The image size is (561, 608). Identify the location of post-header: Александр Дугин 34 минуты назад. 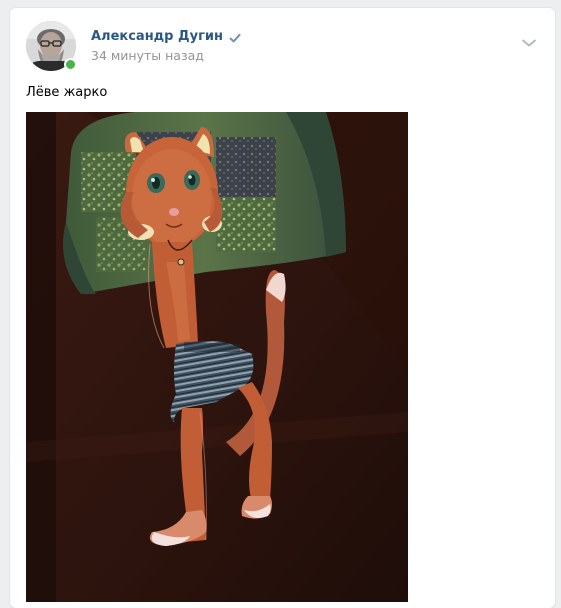
(283, 47).